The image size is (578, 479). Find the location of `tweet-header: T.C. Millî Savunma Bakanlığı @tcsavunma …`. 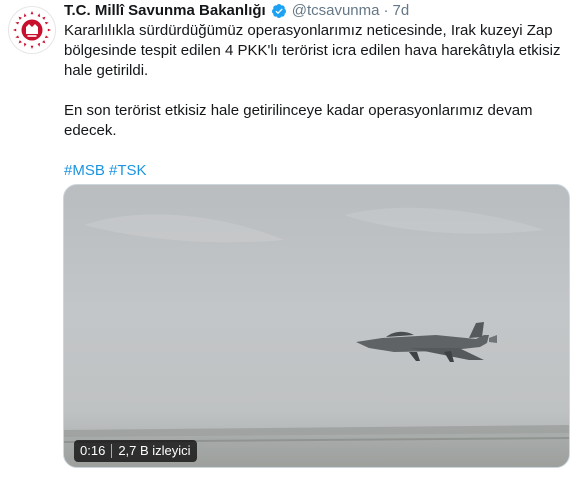

tweet-header: T.C. Millî Savunma Bakanlığı @tcsavunma … is located at coordinates (236, 11).